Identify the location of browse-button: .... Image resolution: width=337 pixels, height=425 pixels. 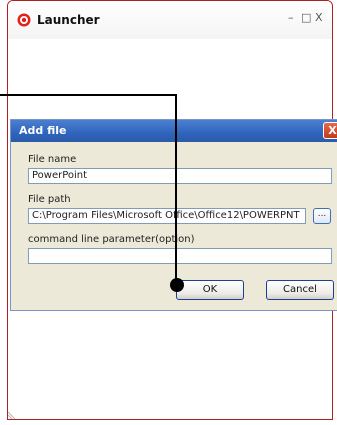
(322, 216).